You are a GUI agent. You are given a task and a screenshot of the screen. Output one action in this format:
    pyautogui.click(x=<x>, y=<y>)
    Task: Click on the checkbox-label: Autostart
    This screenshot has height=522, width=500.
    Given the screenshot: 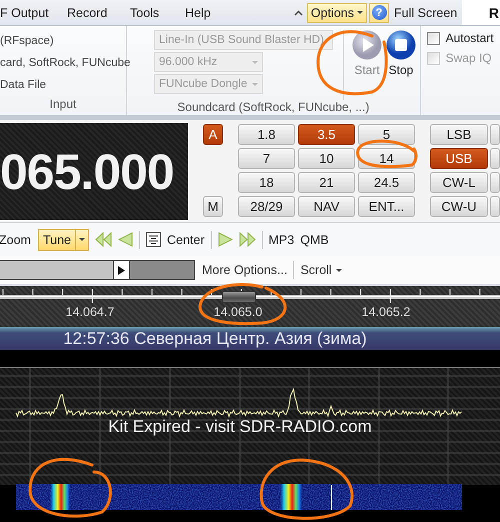 What is the action you would take?
    pyautogui.click(x=470, y=38)
    